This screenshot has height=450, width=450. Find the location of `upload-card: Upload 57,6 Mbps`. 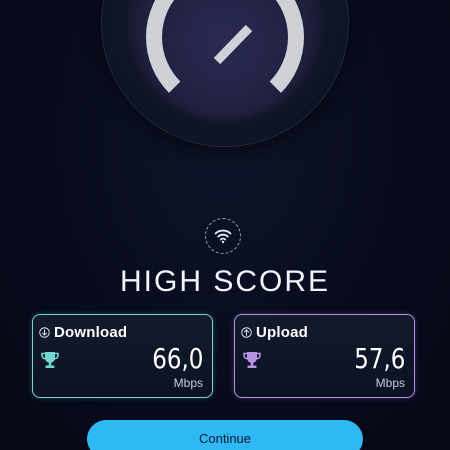

upload-card: Upload 57,6 Mbps is located at coordinates (324, 356).